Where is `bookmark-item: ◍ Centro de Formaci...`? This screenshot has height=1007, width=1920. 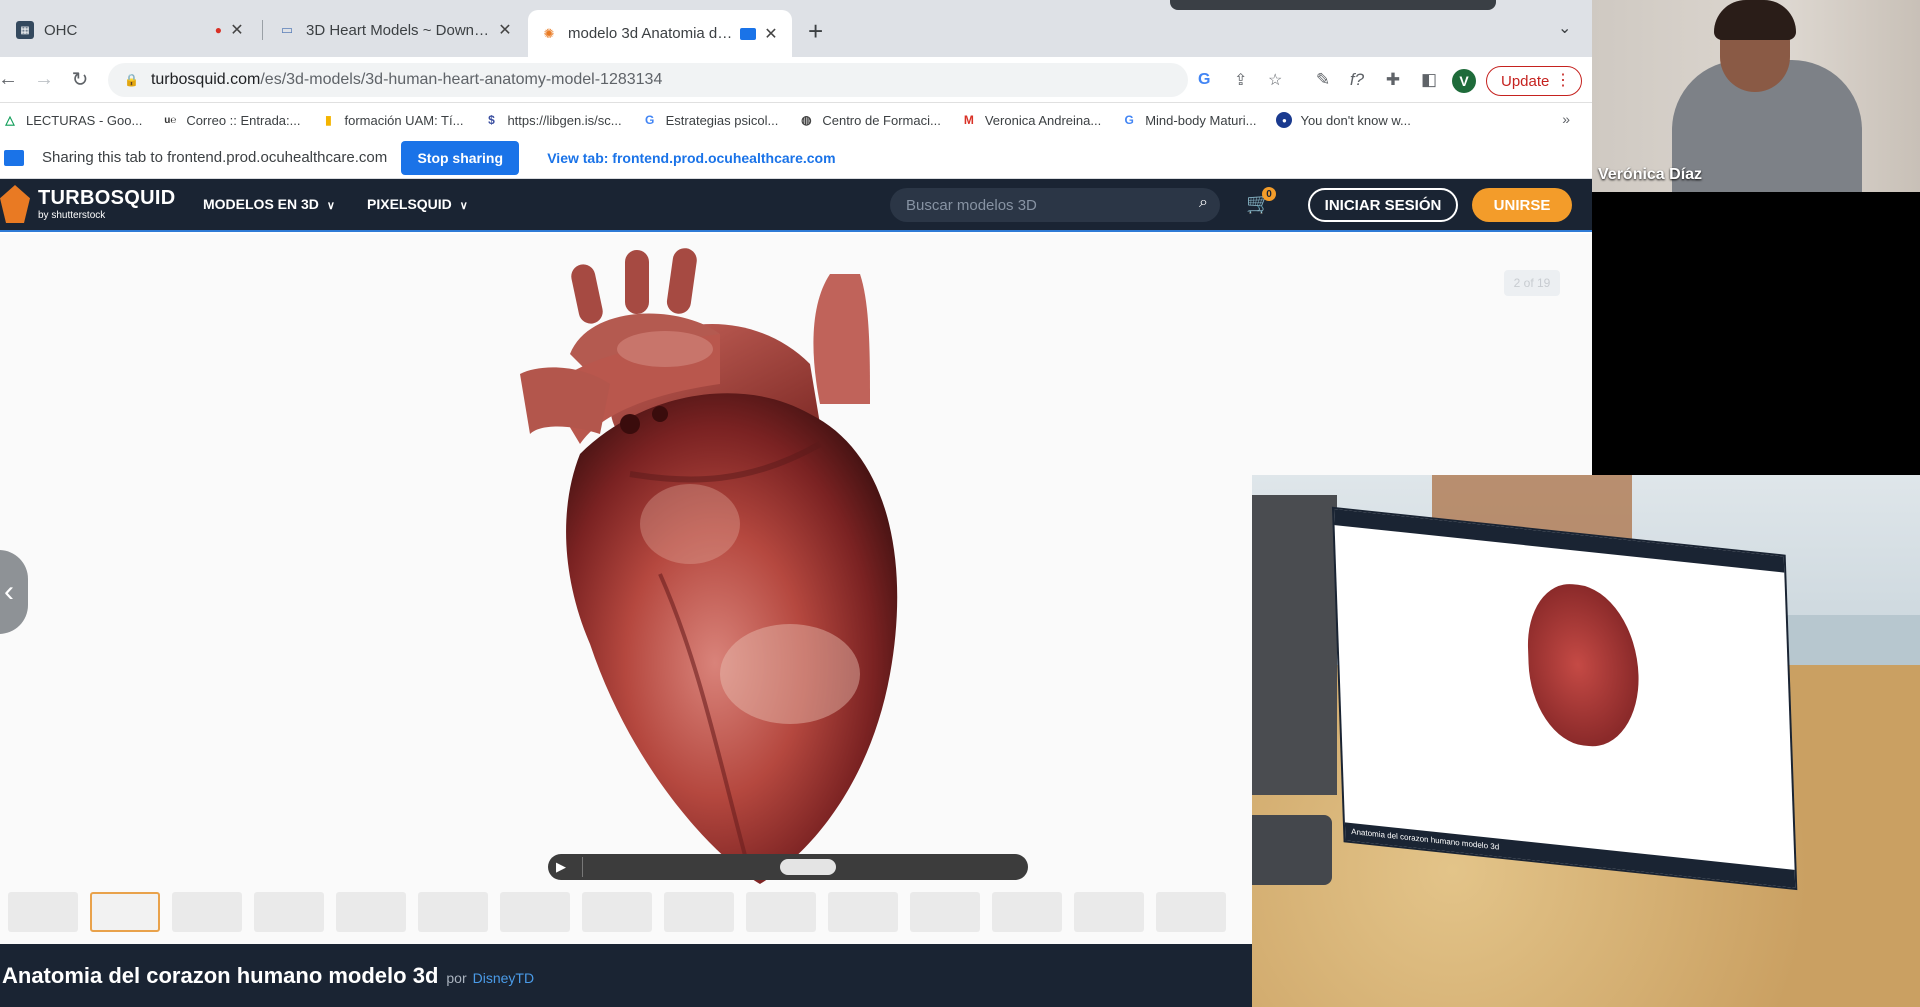
bookmark-item: ◍ Centro de Formaci... is located at coordinates (869, 120).